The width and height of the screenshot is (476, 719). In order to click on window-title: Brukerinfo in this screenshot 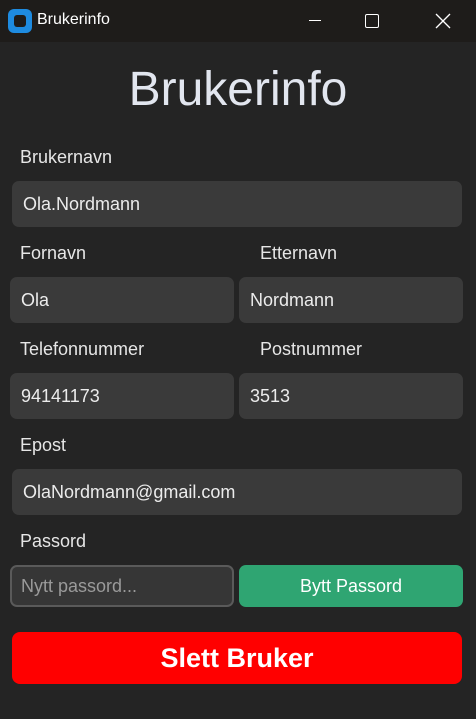, I will do `click(73, 19)`.